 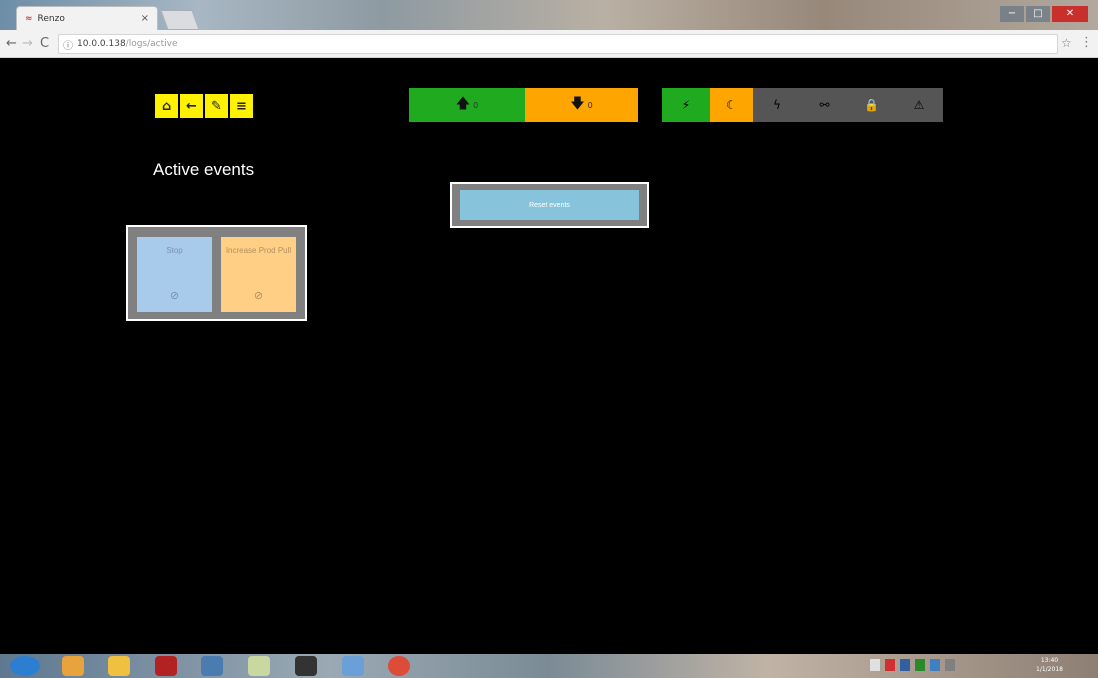 What do you see at coordinates (935, 665) in the screenshot?
I see `tray-bluetooth-icon` at bounding box center [935, 665].